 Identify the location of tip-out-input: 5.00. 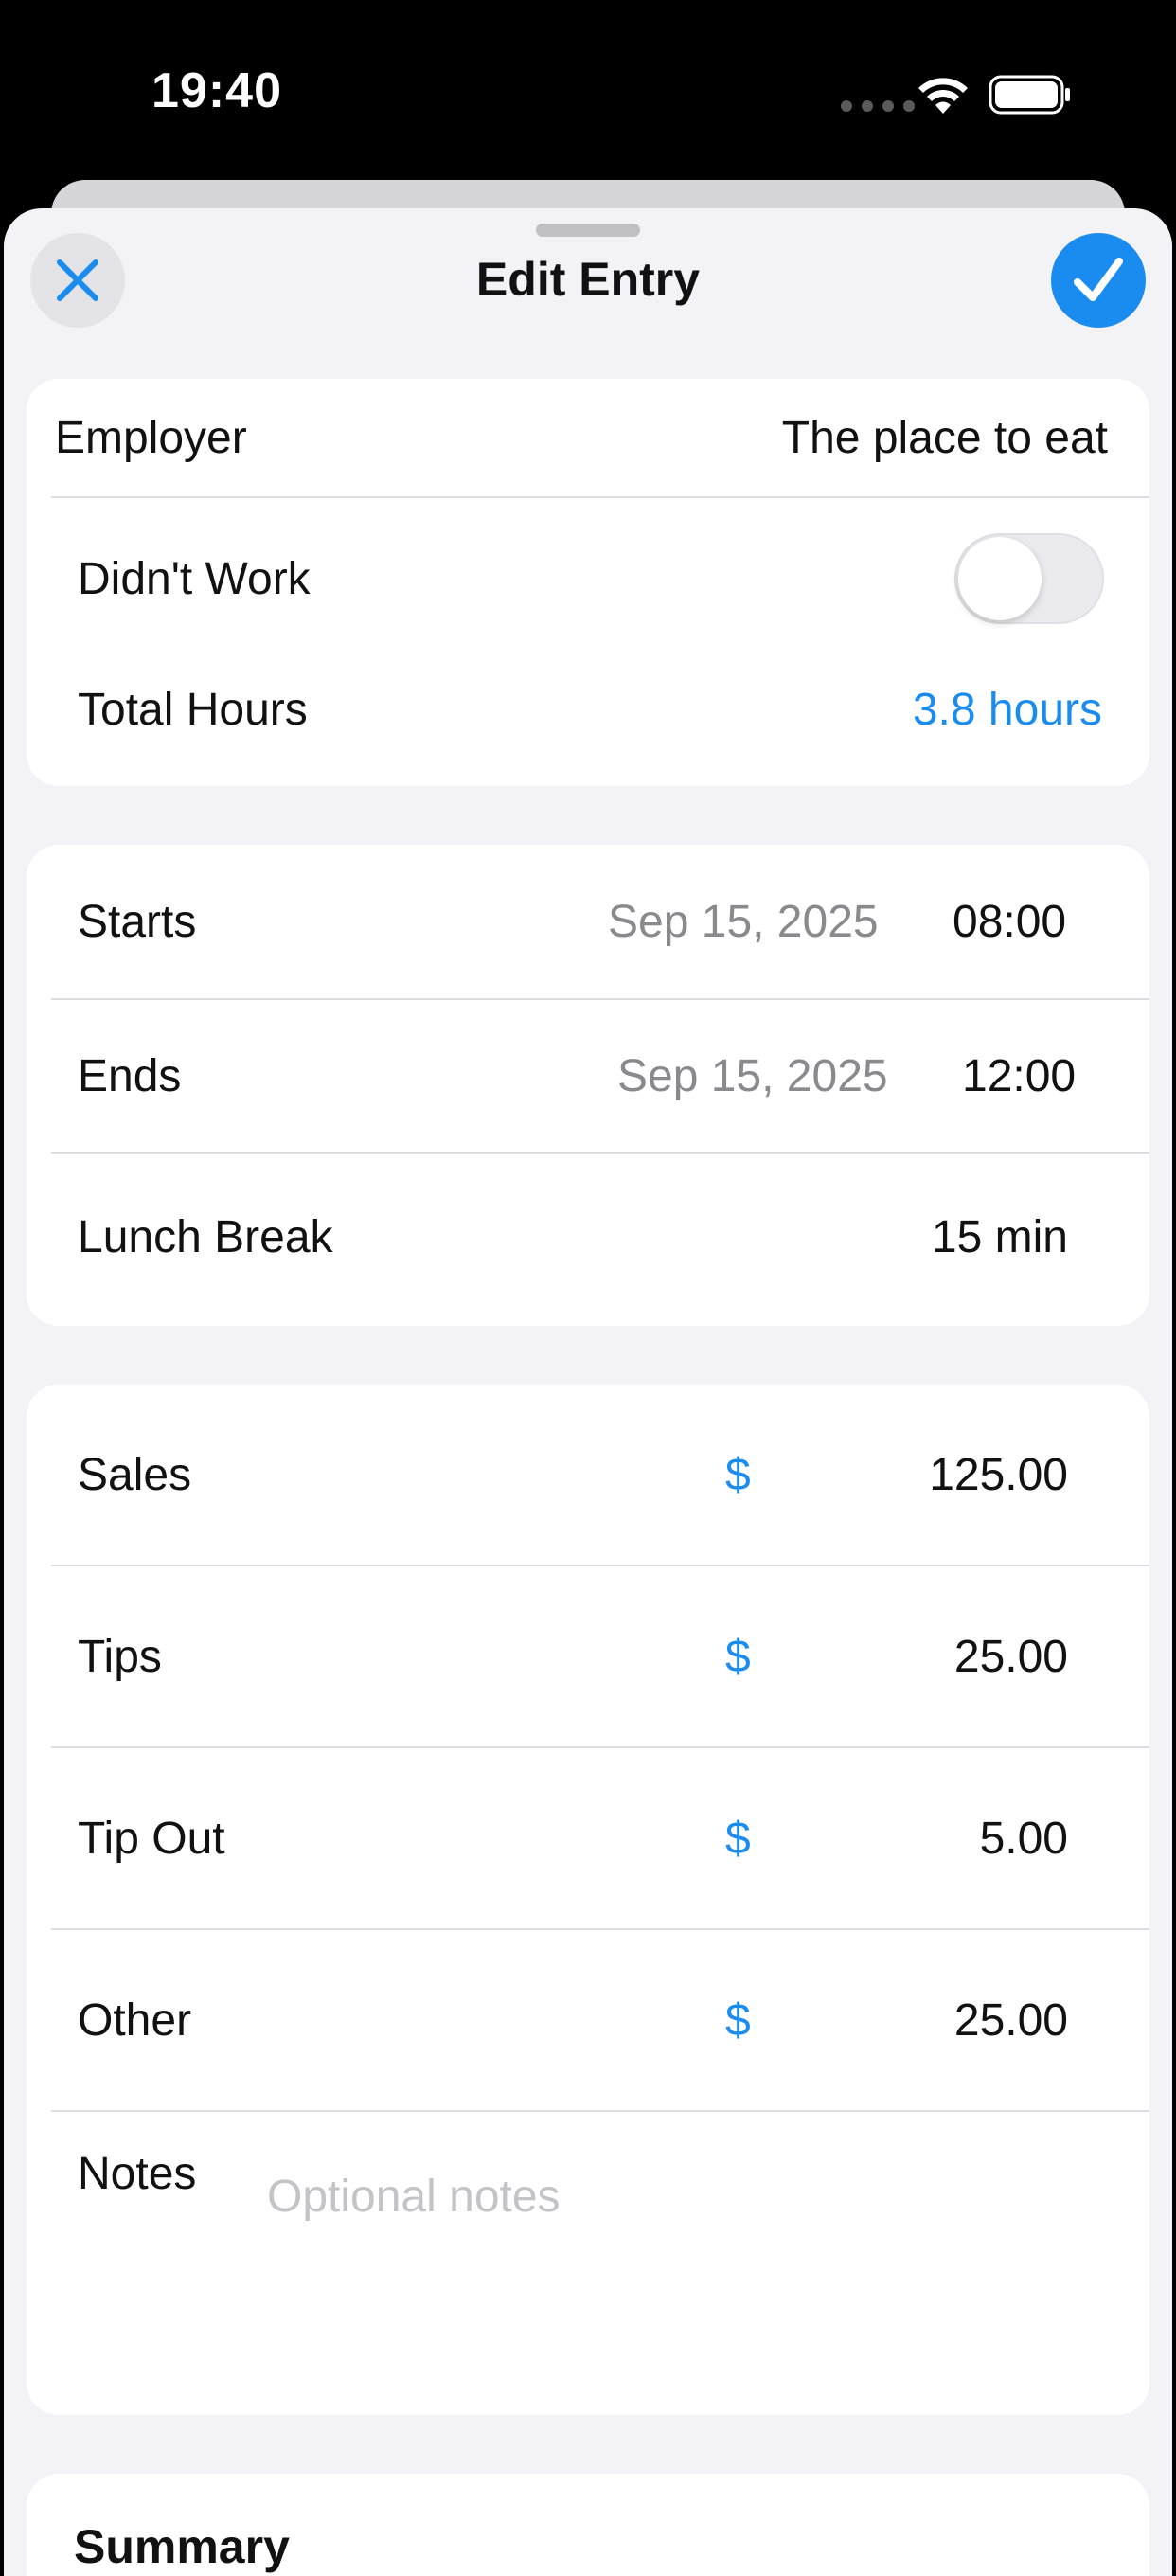
(1024, 1839).